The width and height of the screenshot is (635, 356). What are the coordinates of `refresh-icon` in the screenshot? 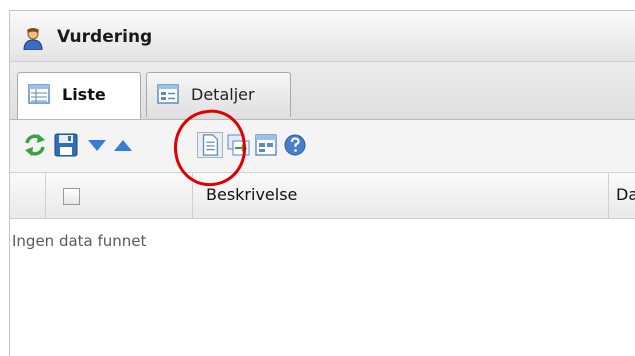 It's located at (35, 145).